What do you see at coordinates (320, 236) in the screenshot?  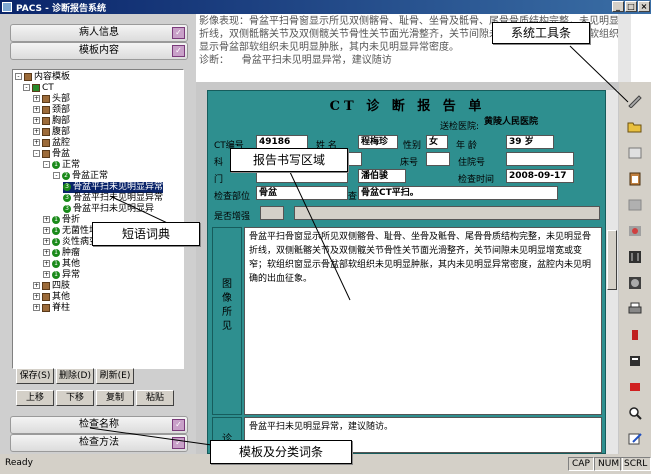 I see `arrow-writing-area` at bounding box center [320, 236].